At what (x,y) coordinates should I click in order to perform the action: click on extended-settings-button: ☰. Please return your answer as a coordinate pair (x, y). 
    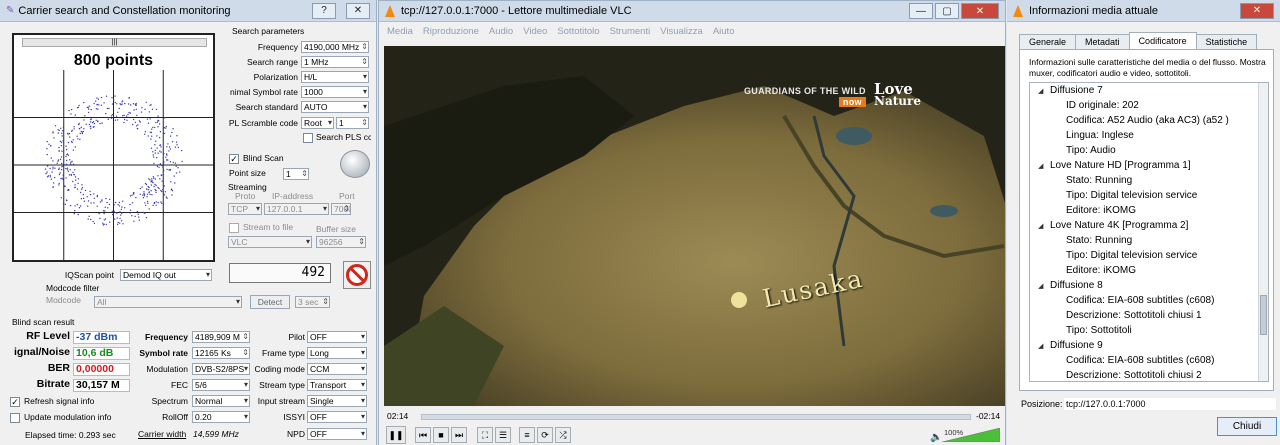
    Looking at the image, I should click on (503, 435).